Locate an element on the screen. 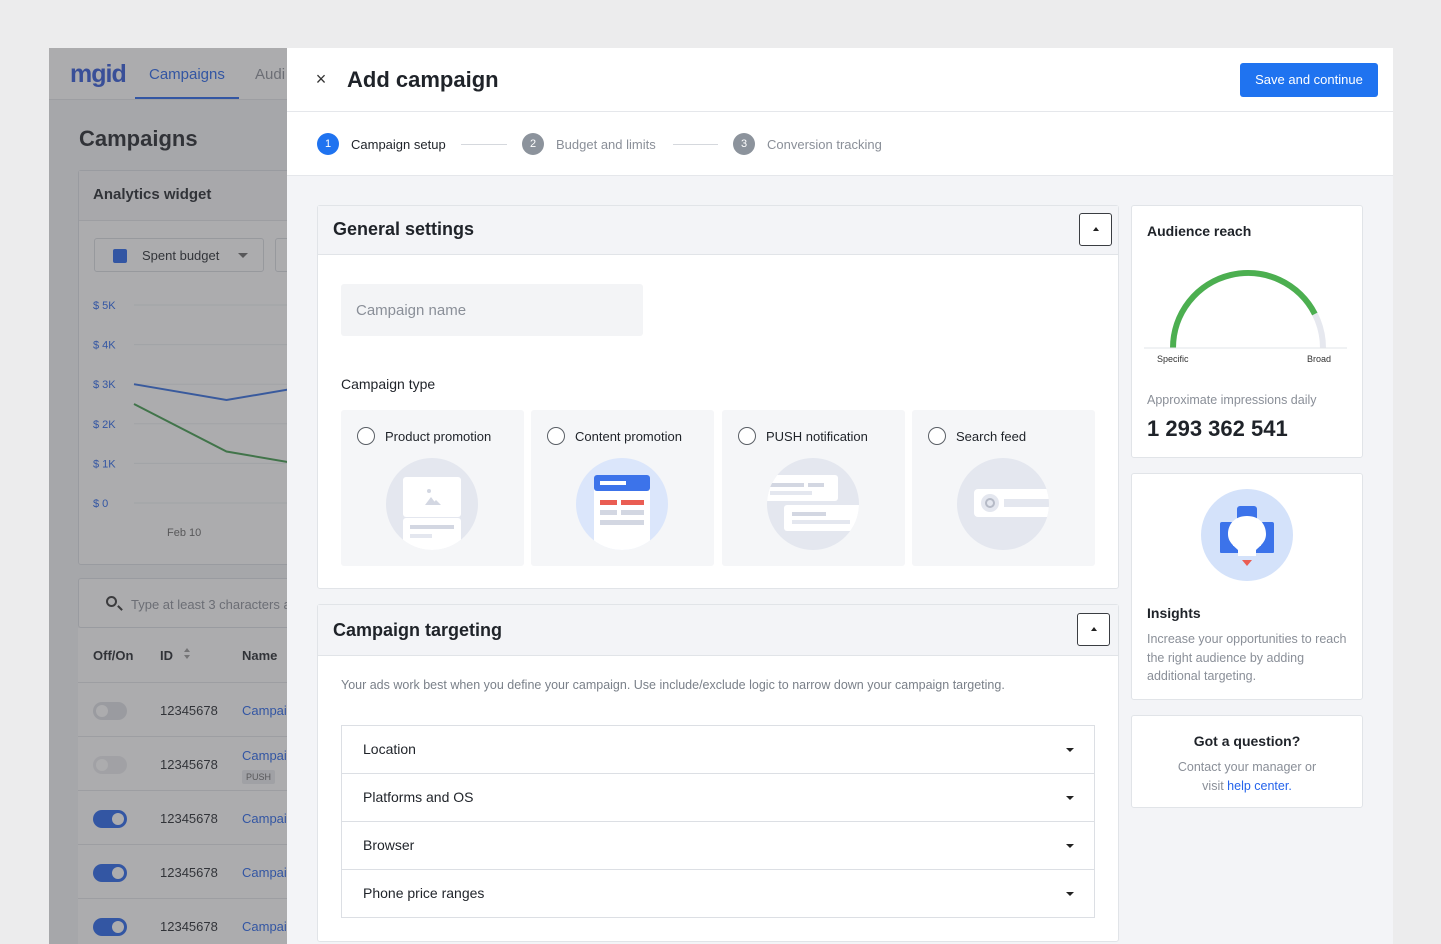 Image resolution: width=1441 pixels, height=944 pixels. campaign-type-label: Product promotion is located at coordinates (438, 436).